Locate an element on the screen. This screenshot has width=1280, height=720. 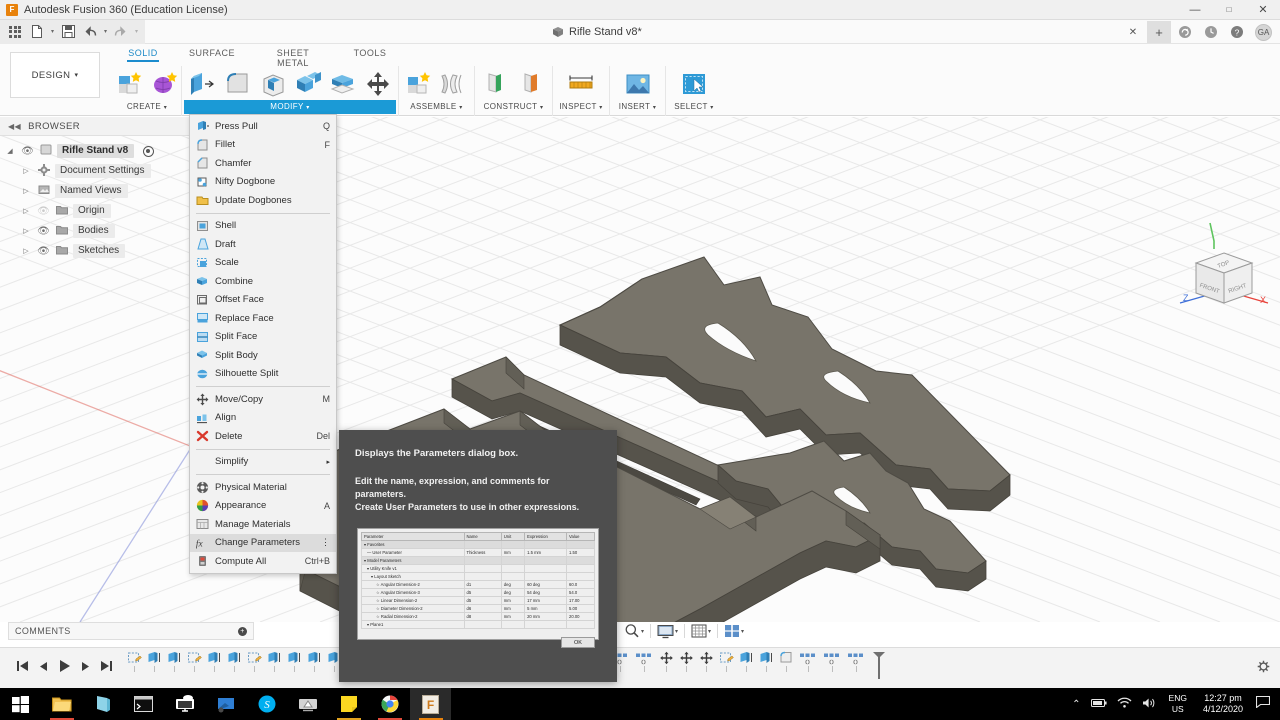
menu-item-split-face: Split Face is located at coordinates (263, 337).